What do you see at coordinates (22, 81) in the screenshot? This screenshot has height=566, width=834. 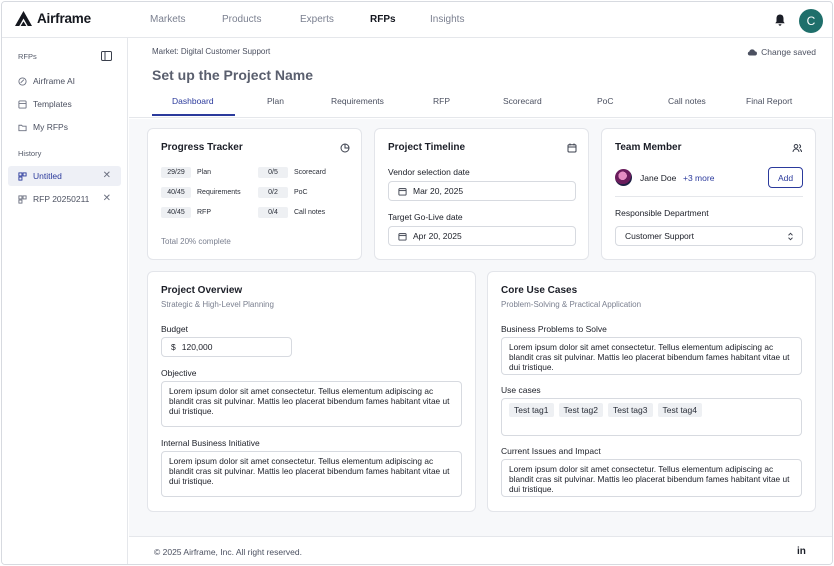 I see `sparkle-icon` at bounding box center [22, 81].